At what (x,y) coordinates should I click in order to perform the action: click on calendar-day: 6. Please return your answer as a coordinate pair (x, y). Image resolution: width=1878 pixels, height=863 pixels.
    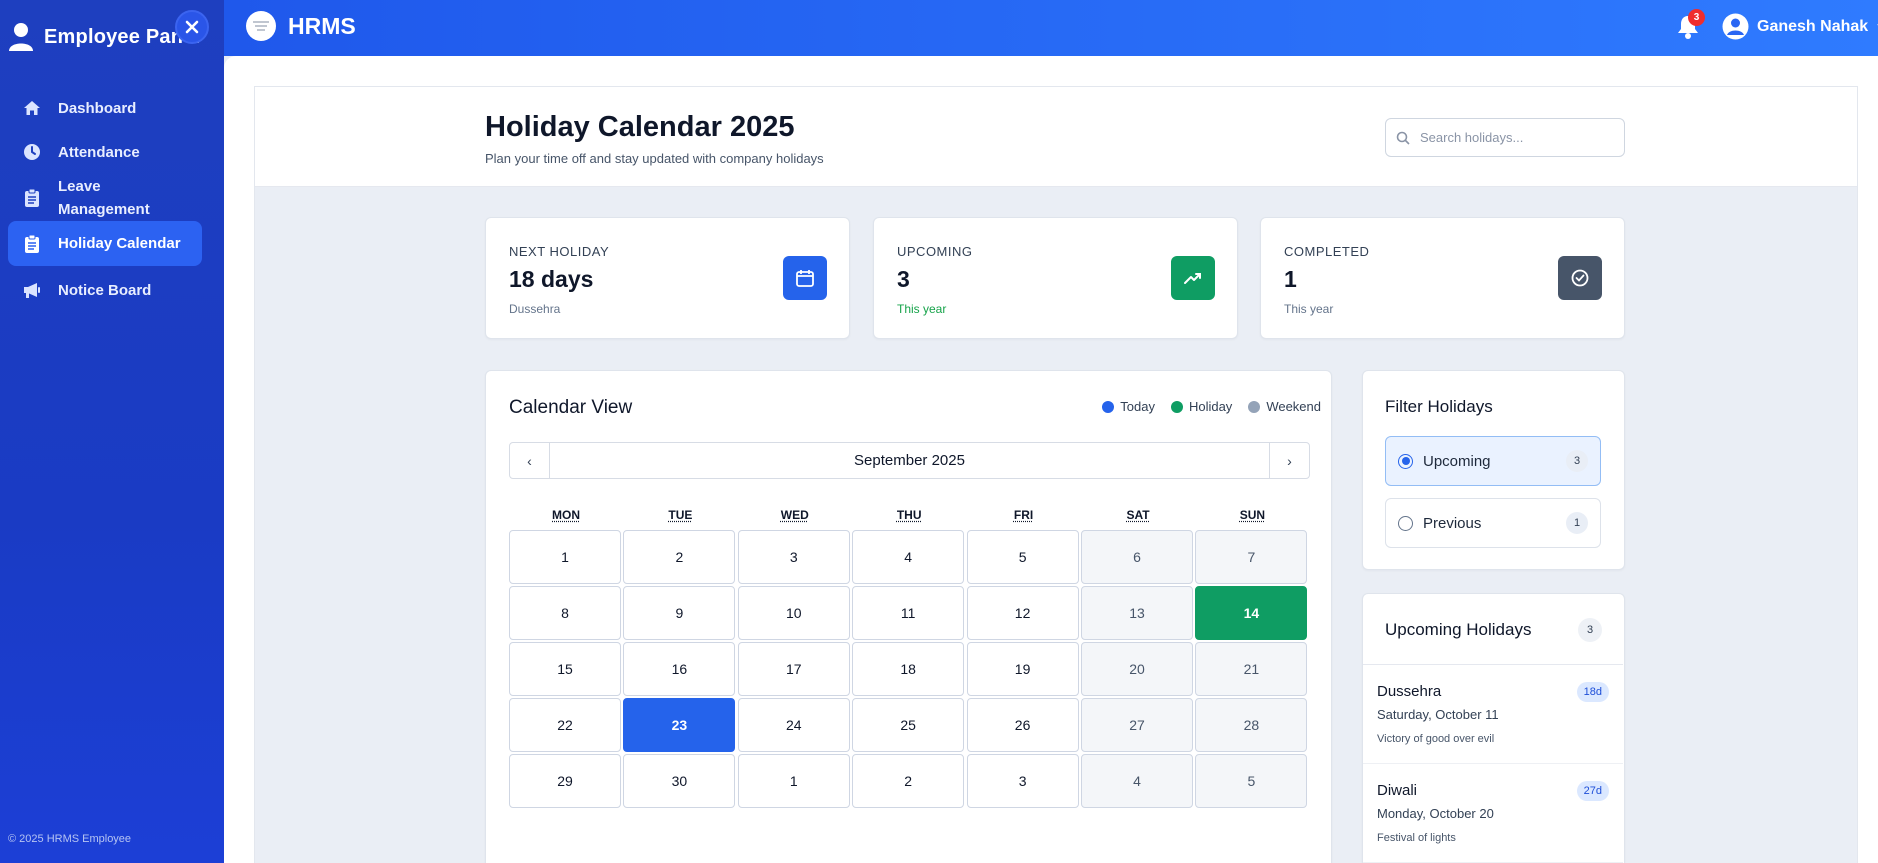
    Looking at the image, I should click on (1137, 557).